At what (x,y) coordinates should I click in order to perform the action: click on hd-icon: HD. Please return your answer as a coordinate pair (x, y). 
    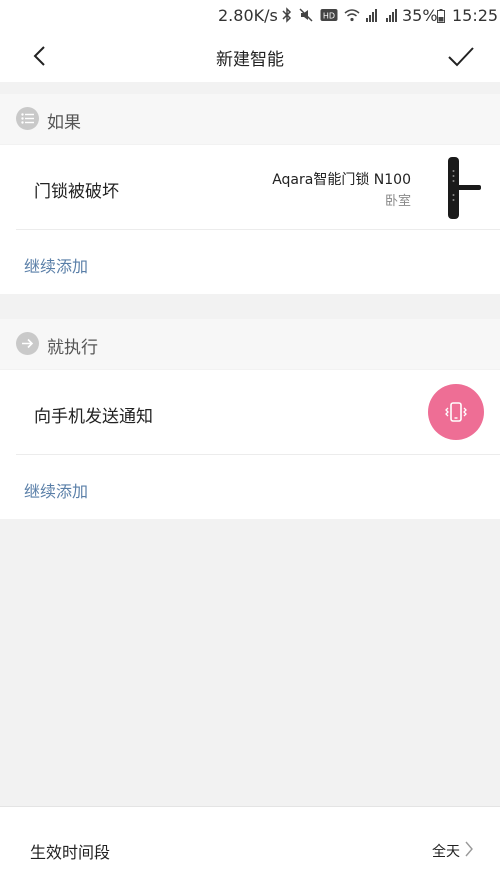
    Looking at the image, I should click on (329, 15).